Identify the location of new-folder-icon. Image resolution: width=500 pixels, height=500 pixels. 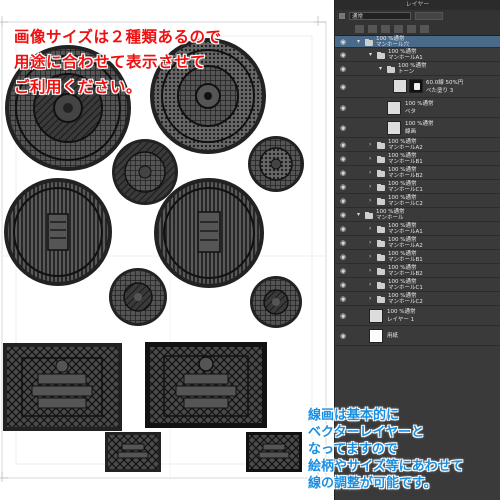
(372, 28).